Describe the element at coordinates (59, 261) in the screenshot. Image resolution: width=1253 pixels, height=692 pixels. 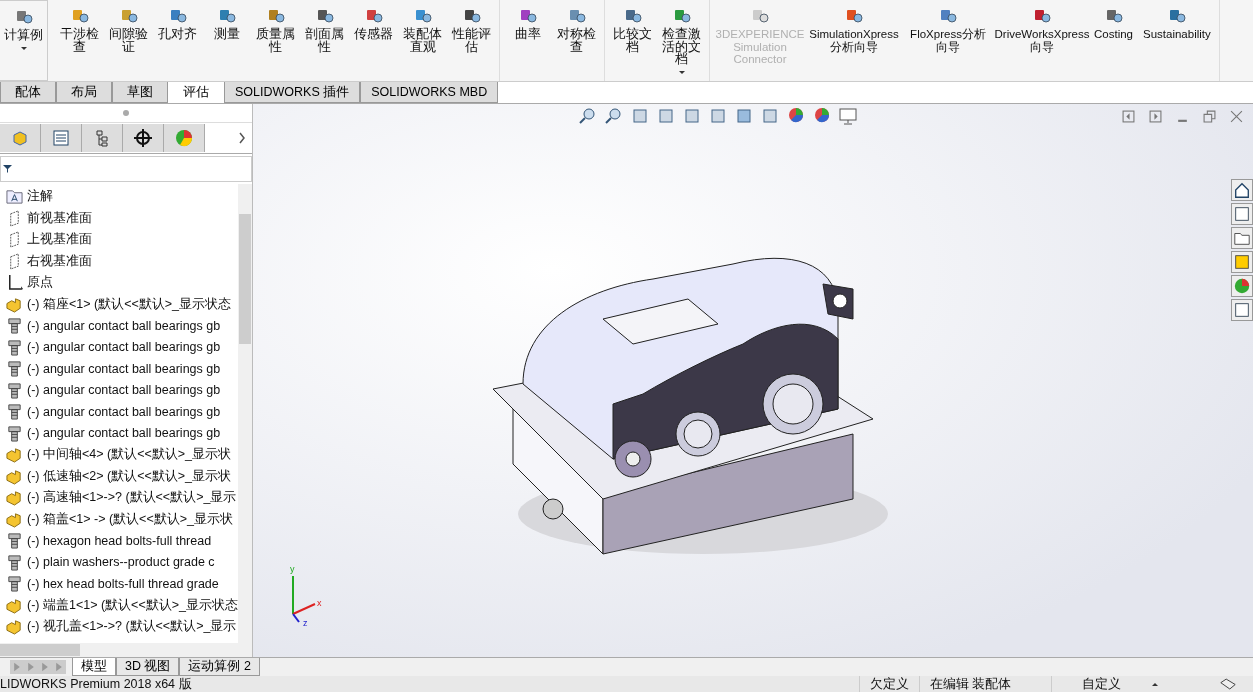
I see `tree-item-label: 右视基准面` at that location.